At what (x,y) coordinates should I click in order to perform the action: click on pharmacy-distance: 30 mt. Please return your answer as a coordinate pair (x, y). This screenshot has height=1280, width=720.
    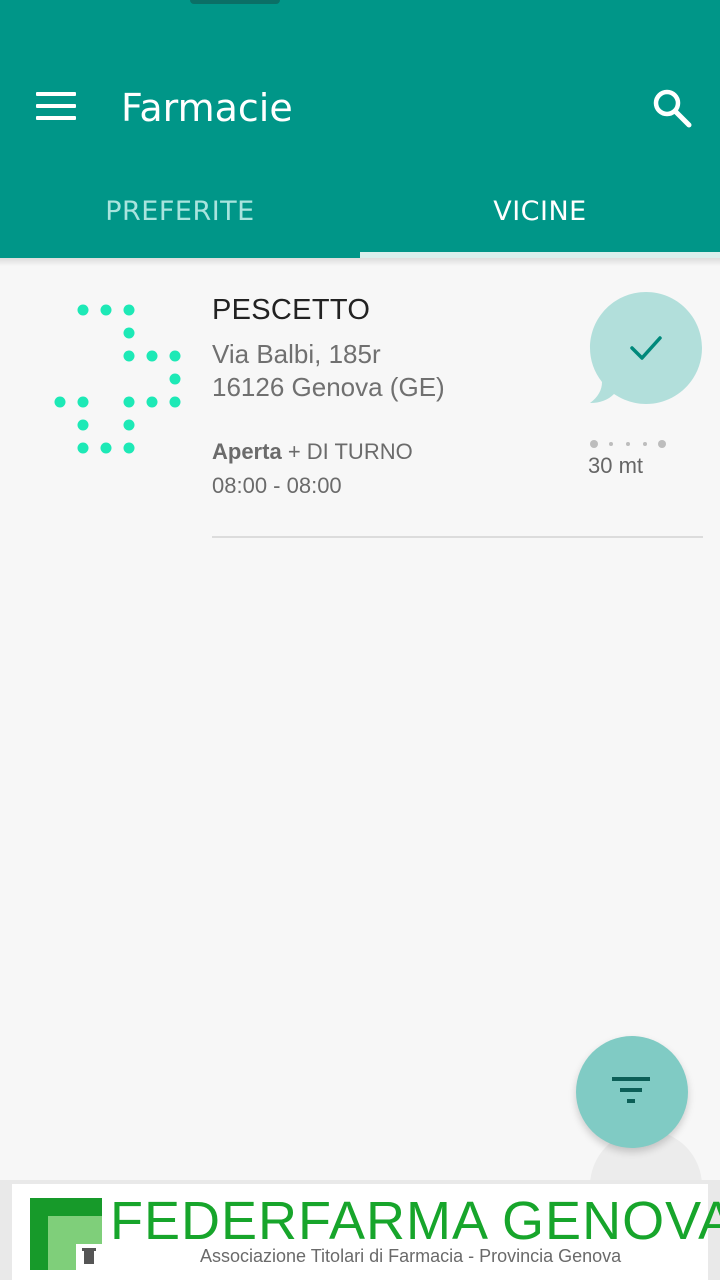
    Looking at the image, I should click on (616, 465).